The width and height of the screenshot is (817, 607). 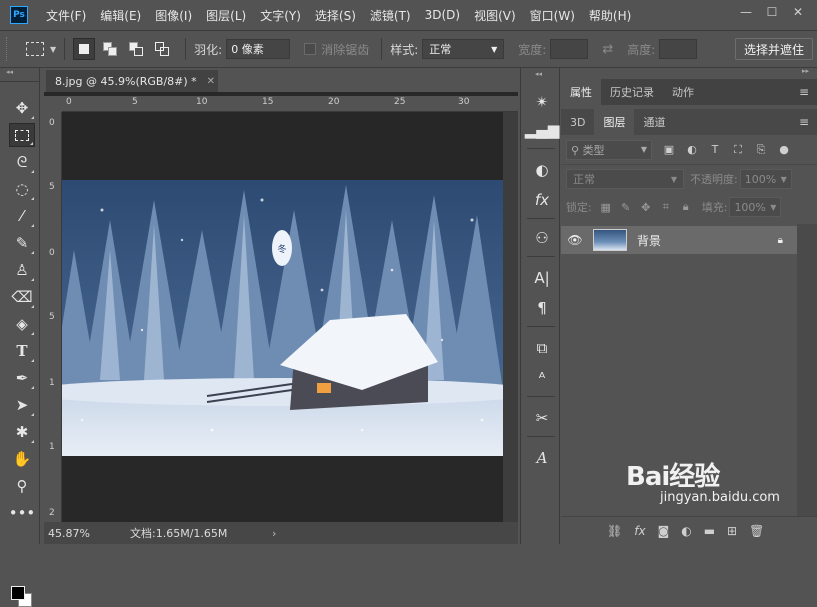 What do you see at coordinates (575, 240) in the screenshot?
I see `visibility-eye-icon: 👁︎` at bounding box center [575, 240].